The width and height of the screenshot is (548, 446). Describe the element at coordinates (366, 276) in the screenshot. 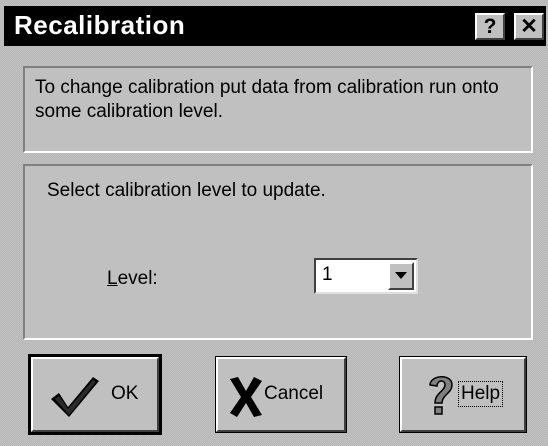

I see `level-dropdown: 1` at that location.